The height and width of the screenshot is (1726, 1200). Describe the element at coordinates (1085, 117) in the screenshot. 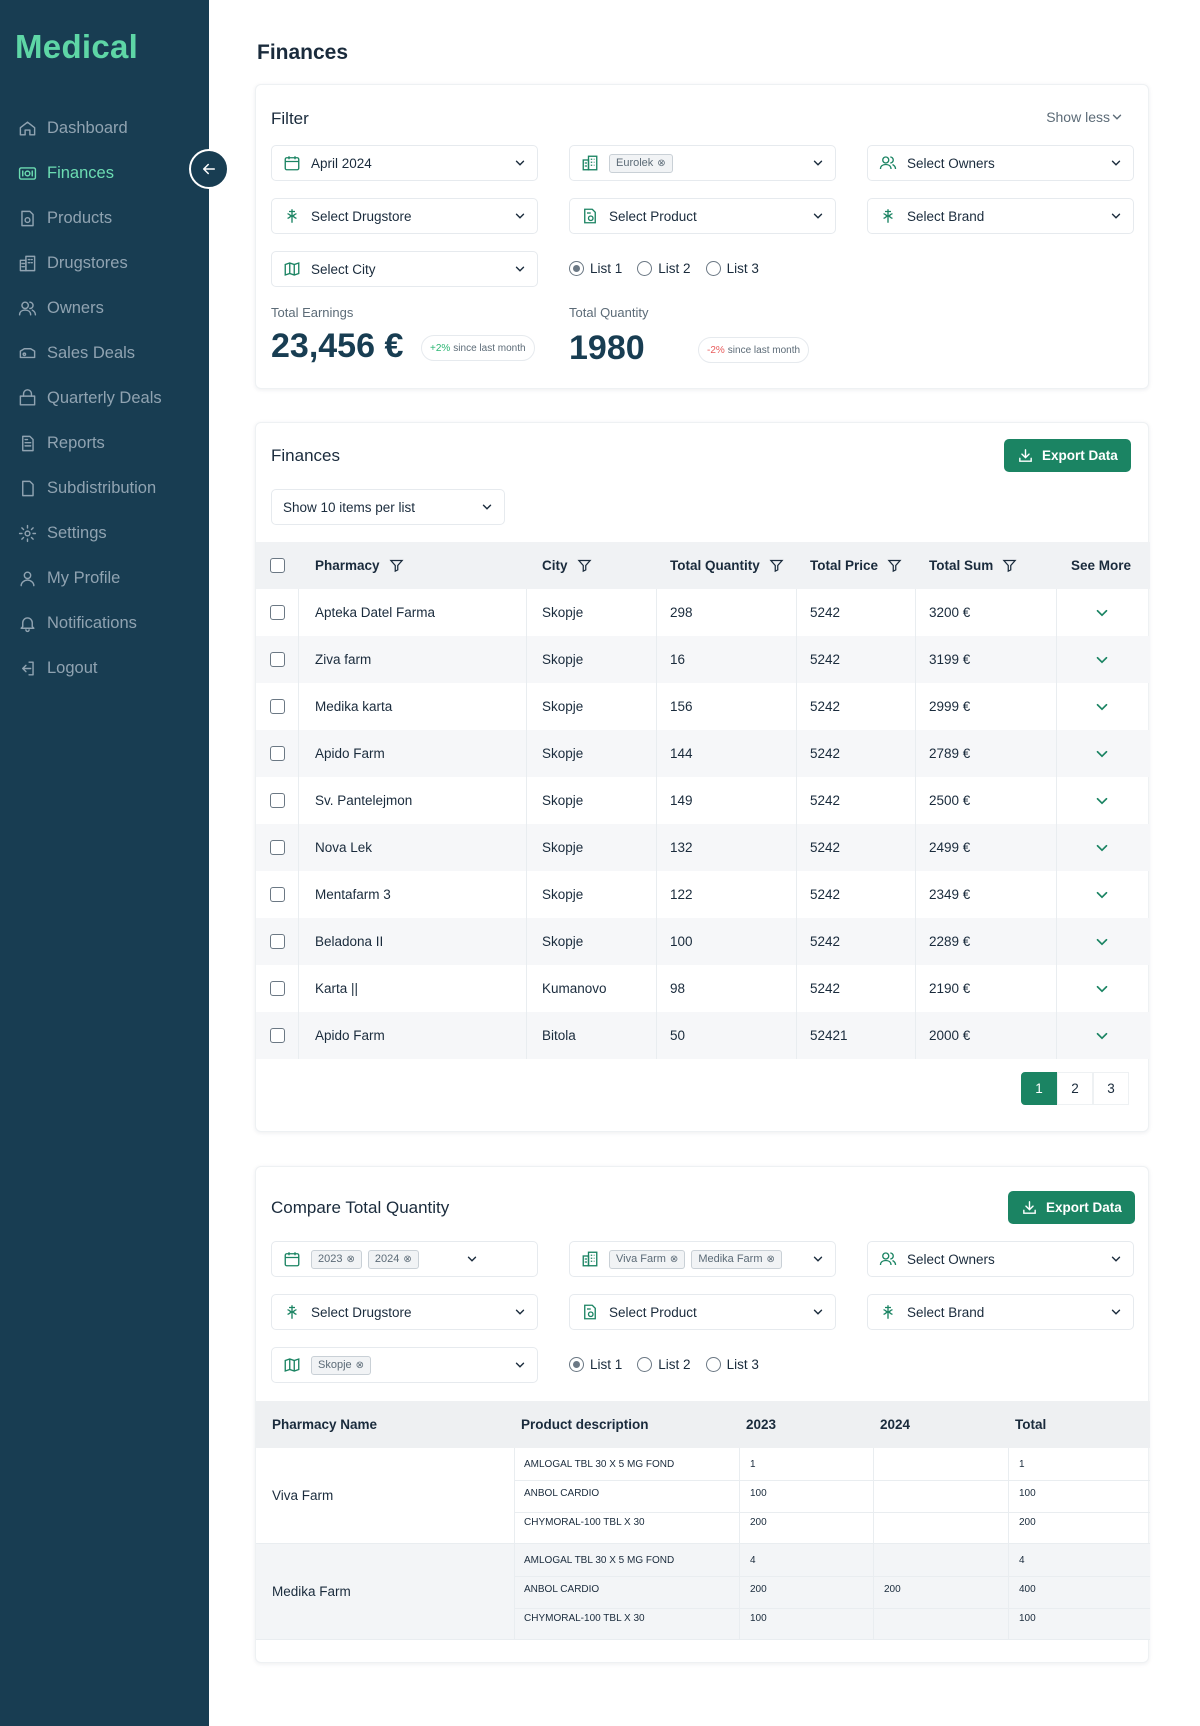

I see `show-less-toggle: Show less` at that location.